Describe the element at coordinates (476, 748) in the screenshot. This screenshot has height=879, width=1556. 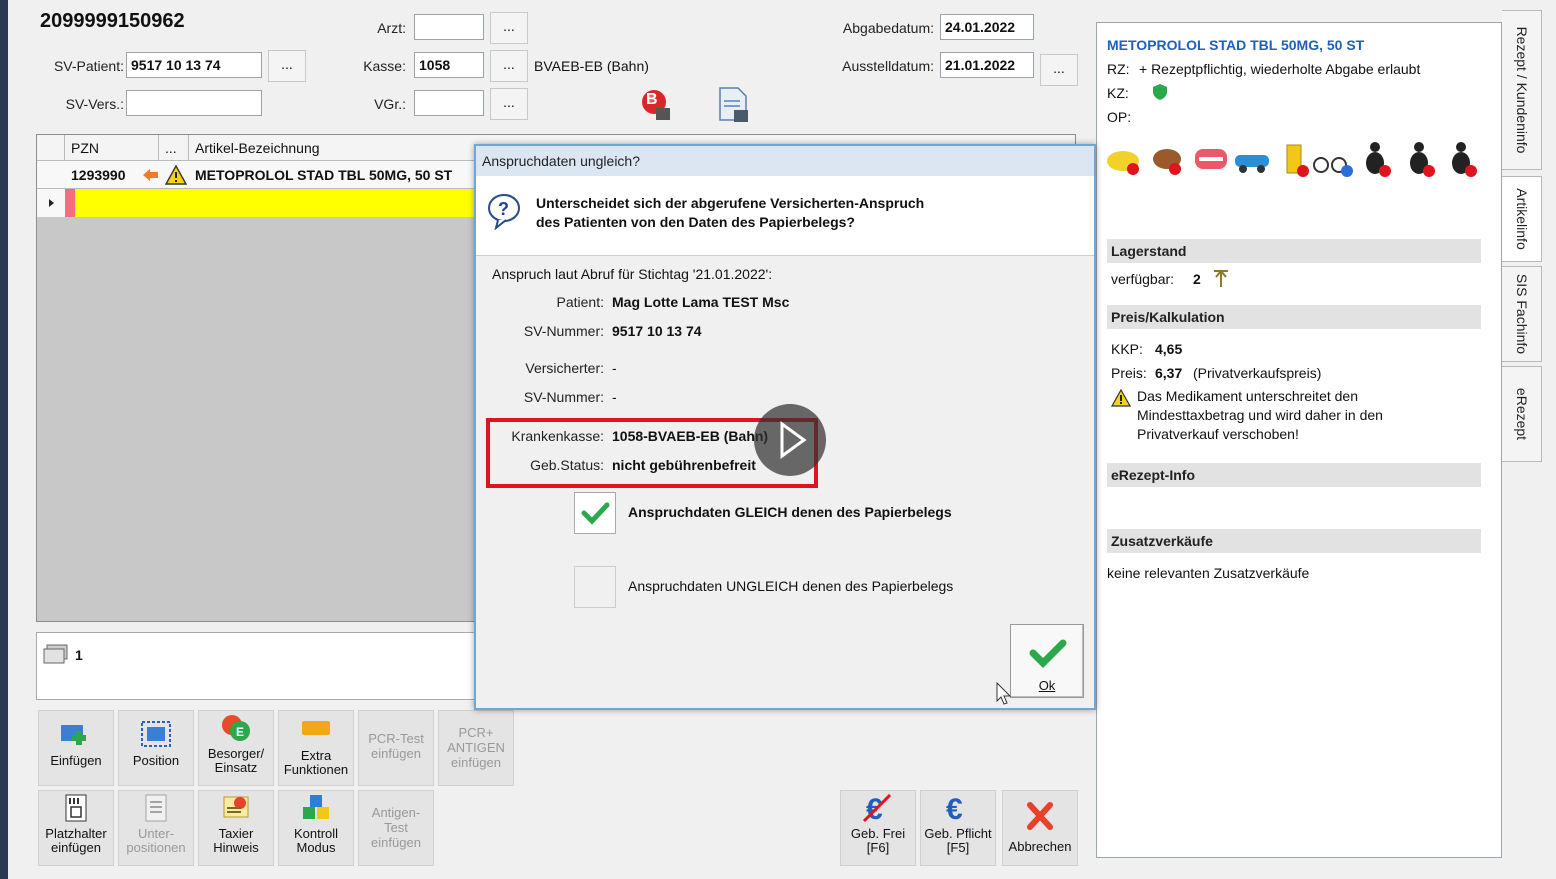
I see `pcr-antigen-button: PCR+ ANTIGEN einfügen` at that location.